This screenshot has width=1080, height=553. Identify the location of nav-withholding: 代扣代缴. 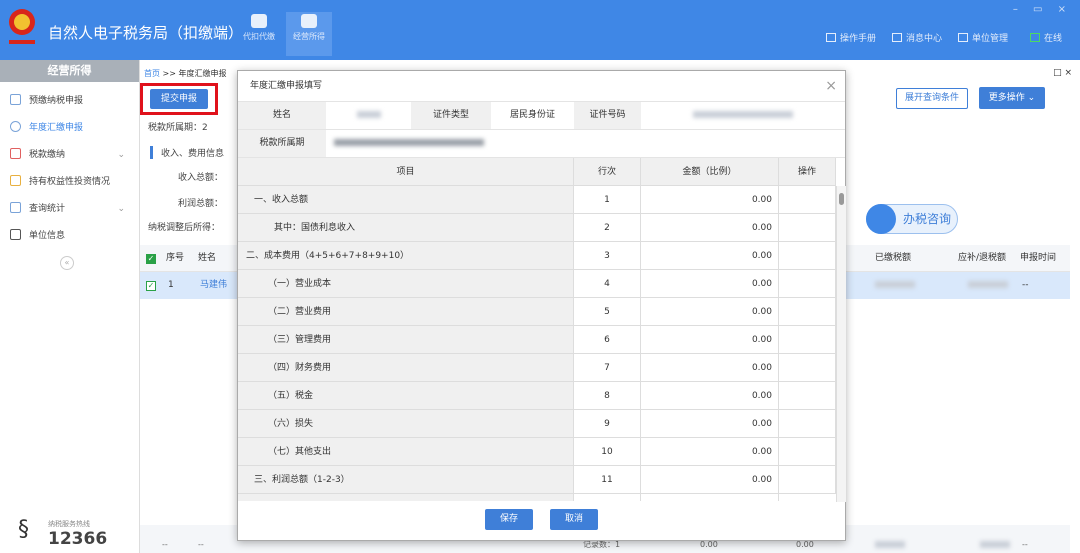
(259, 34).